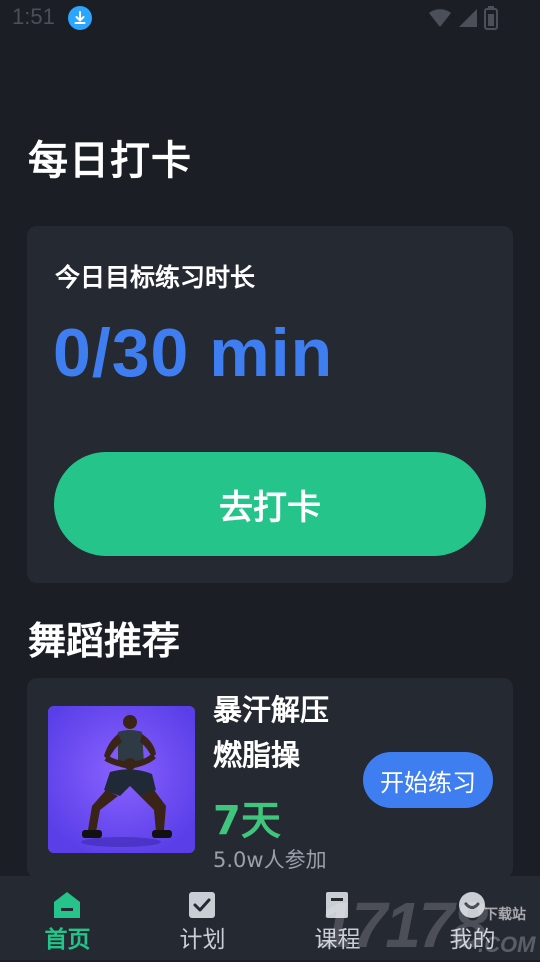 The height and width of the screenshot is (962, 540). I want to click on battery-icon, so click(491, 18).